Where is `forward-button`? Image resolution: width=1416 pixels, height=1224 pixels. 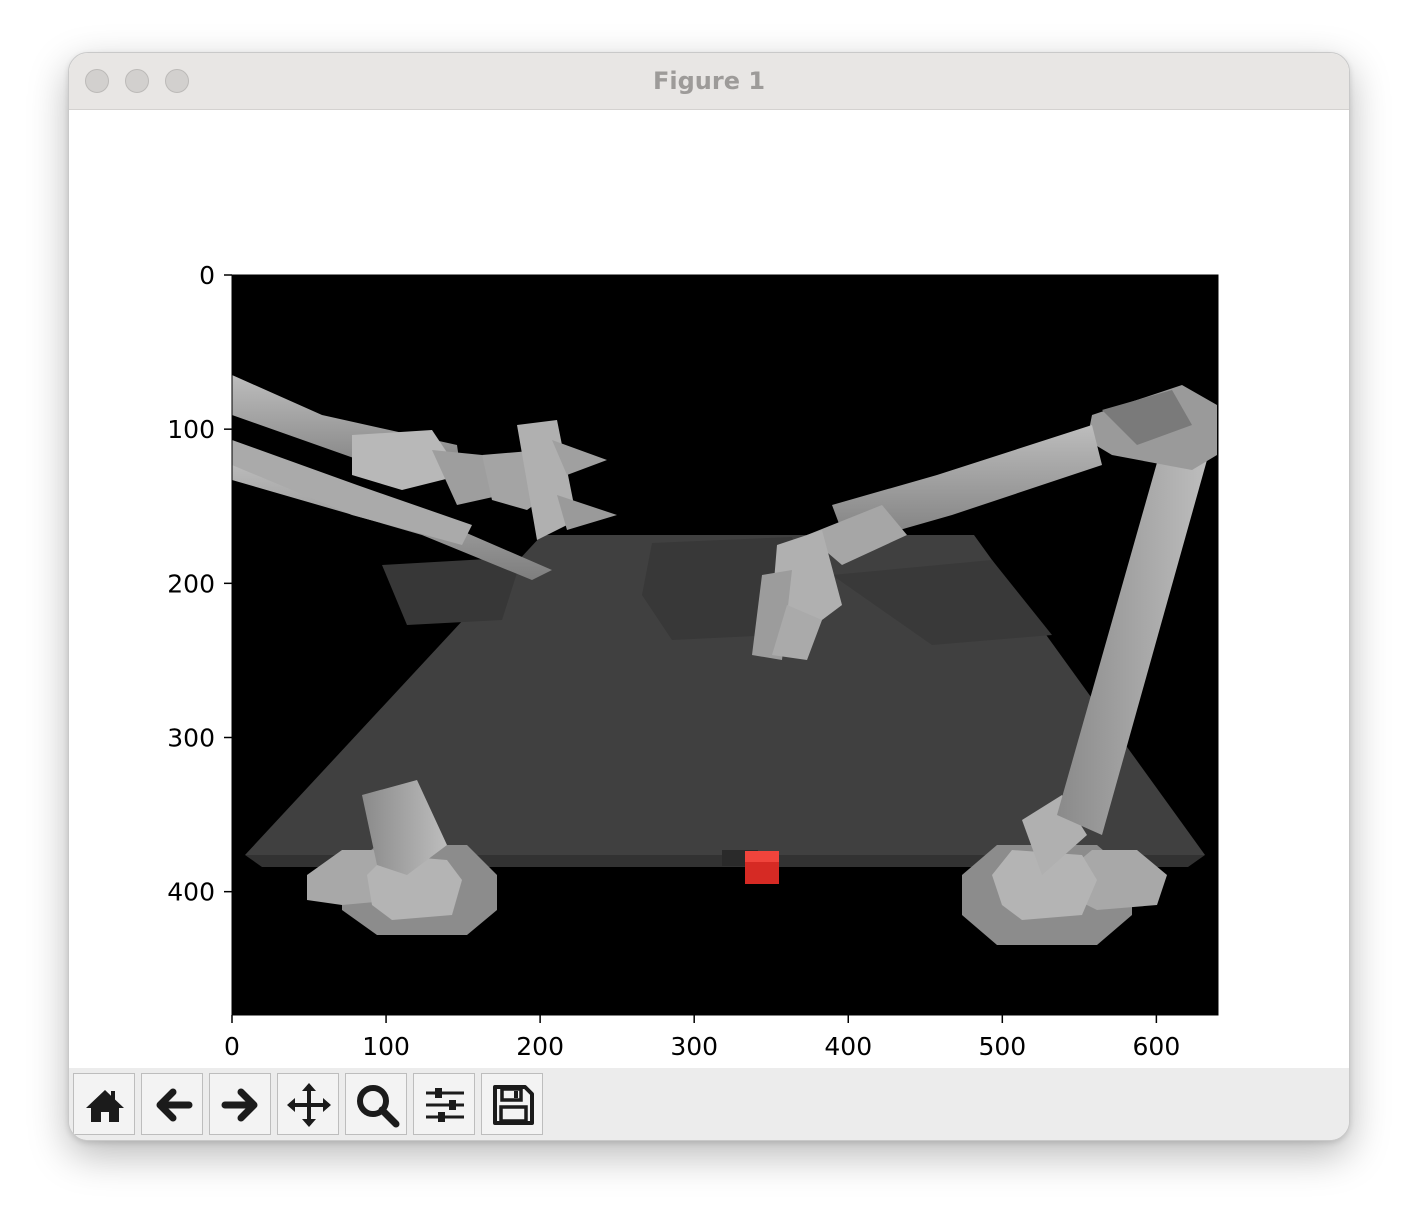
forward-button is located at coordinates (240, 1104).